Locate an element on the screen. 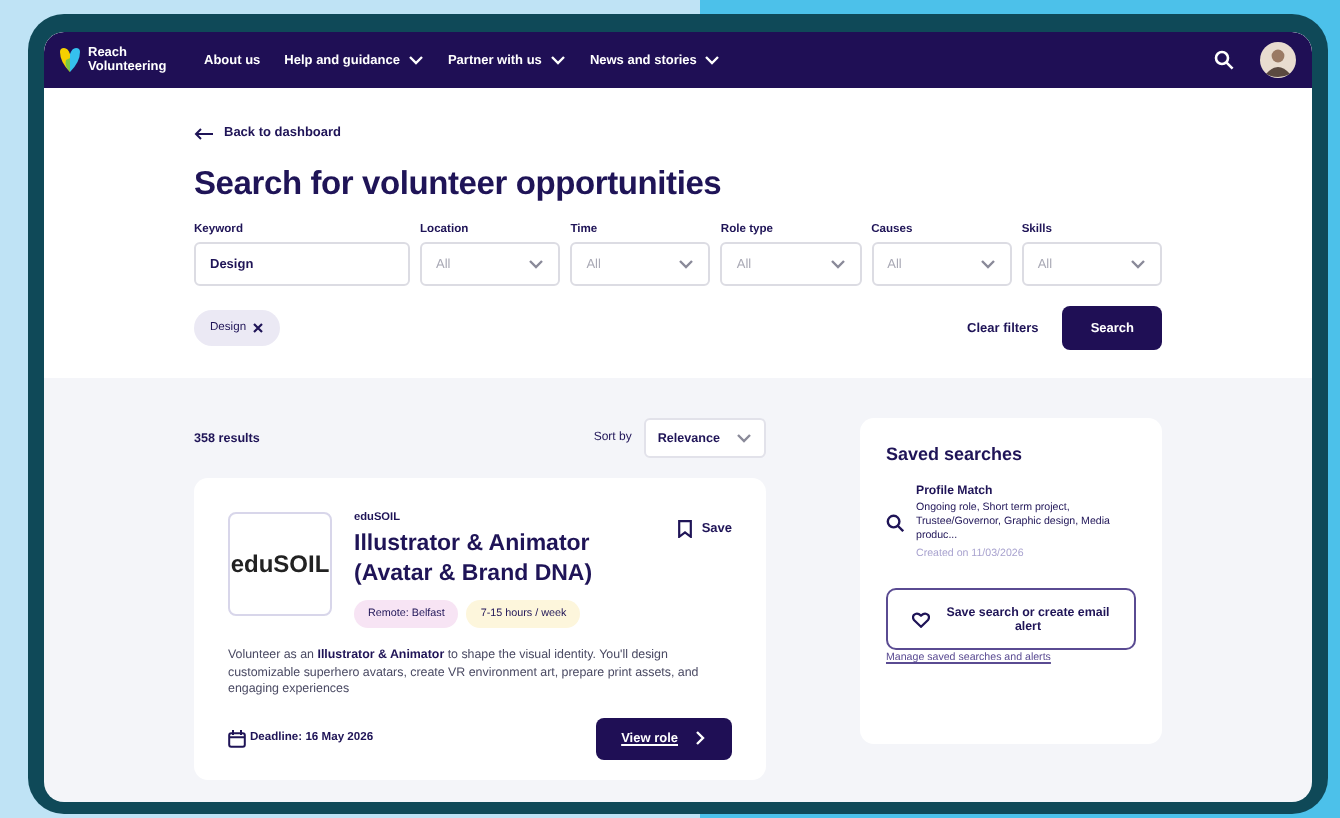 This screenshot has width=1340, height=818. close-icon is located at coordinates (258, 328).